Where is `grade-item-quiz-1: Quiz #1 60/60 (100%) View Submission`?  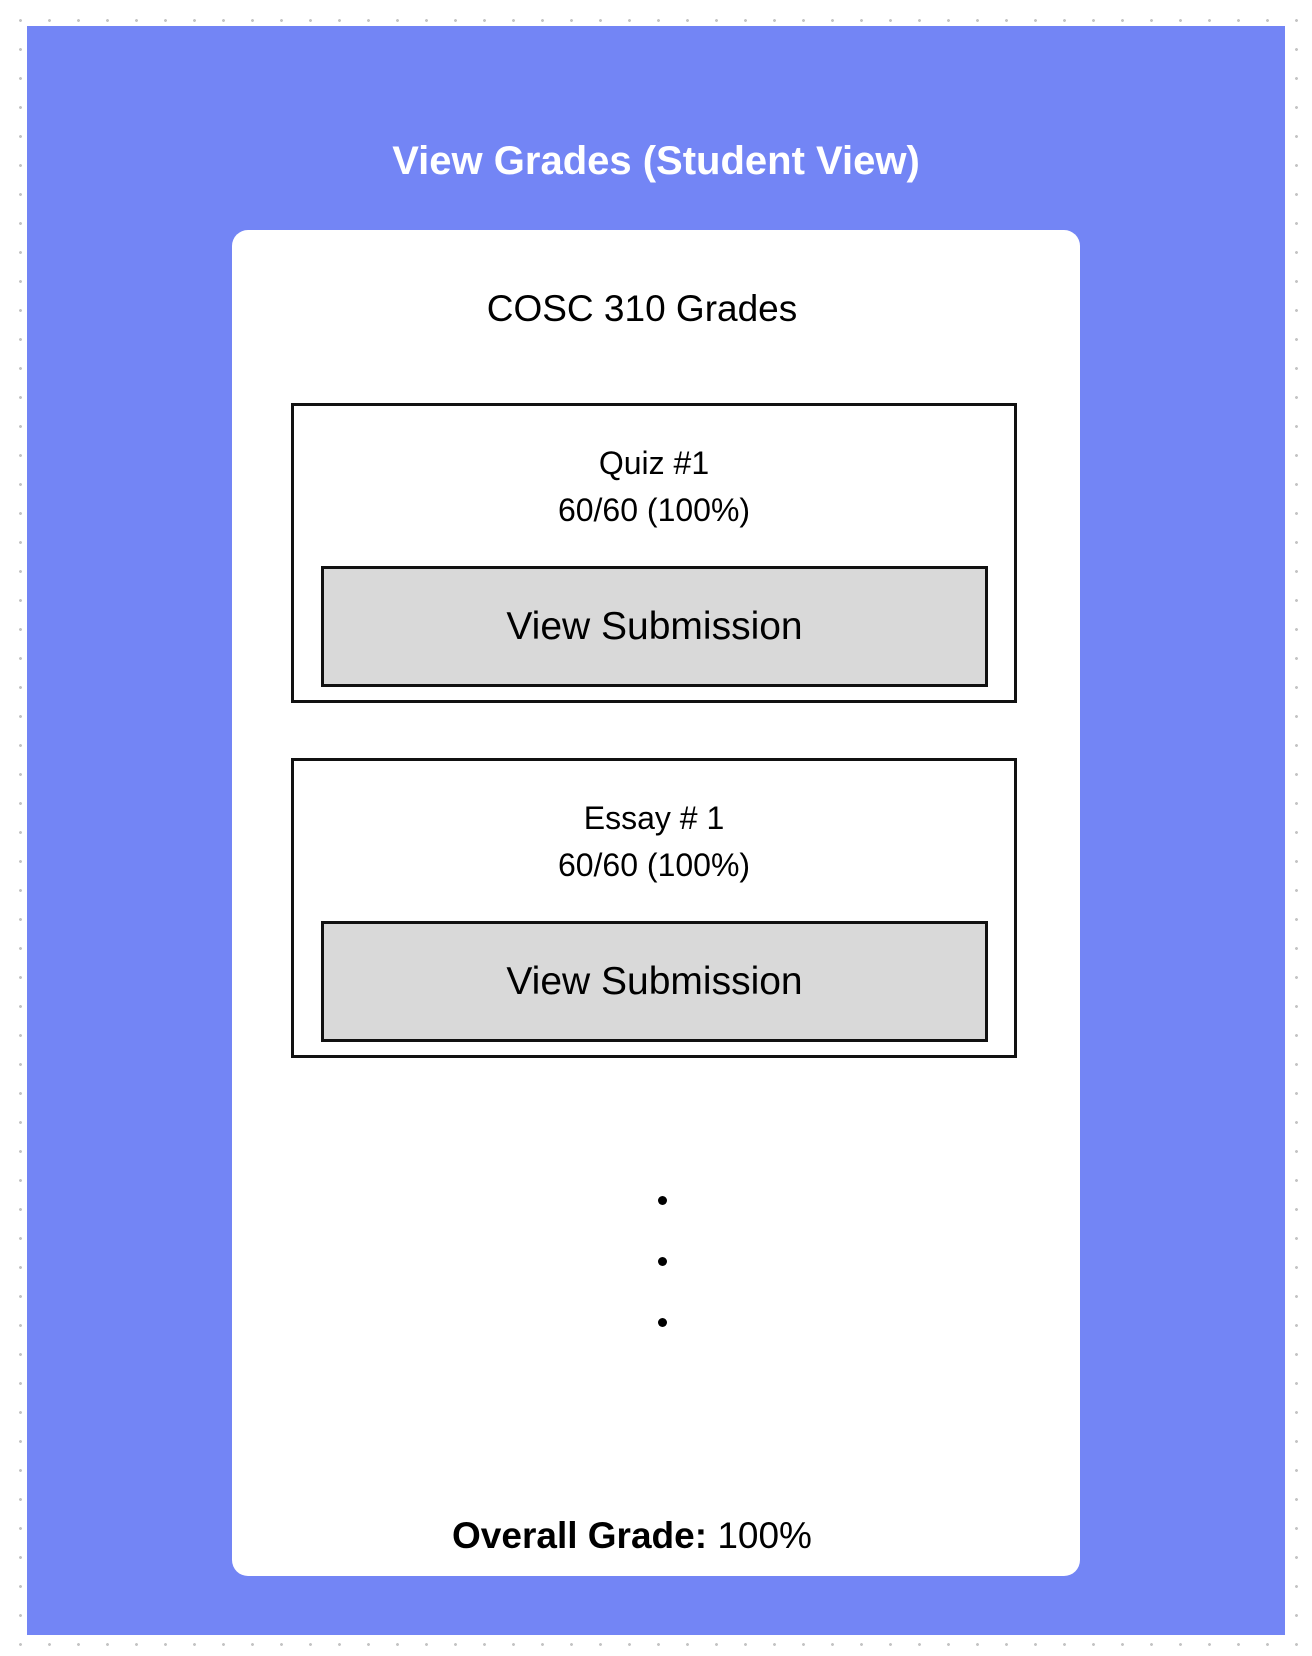 grade-item-quiz-1: Quiz #1 60/60 (100%) View Submission is located at coordinates (654, 553).